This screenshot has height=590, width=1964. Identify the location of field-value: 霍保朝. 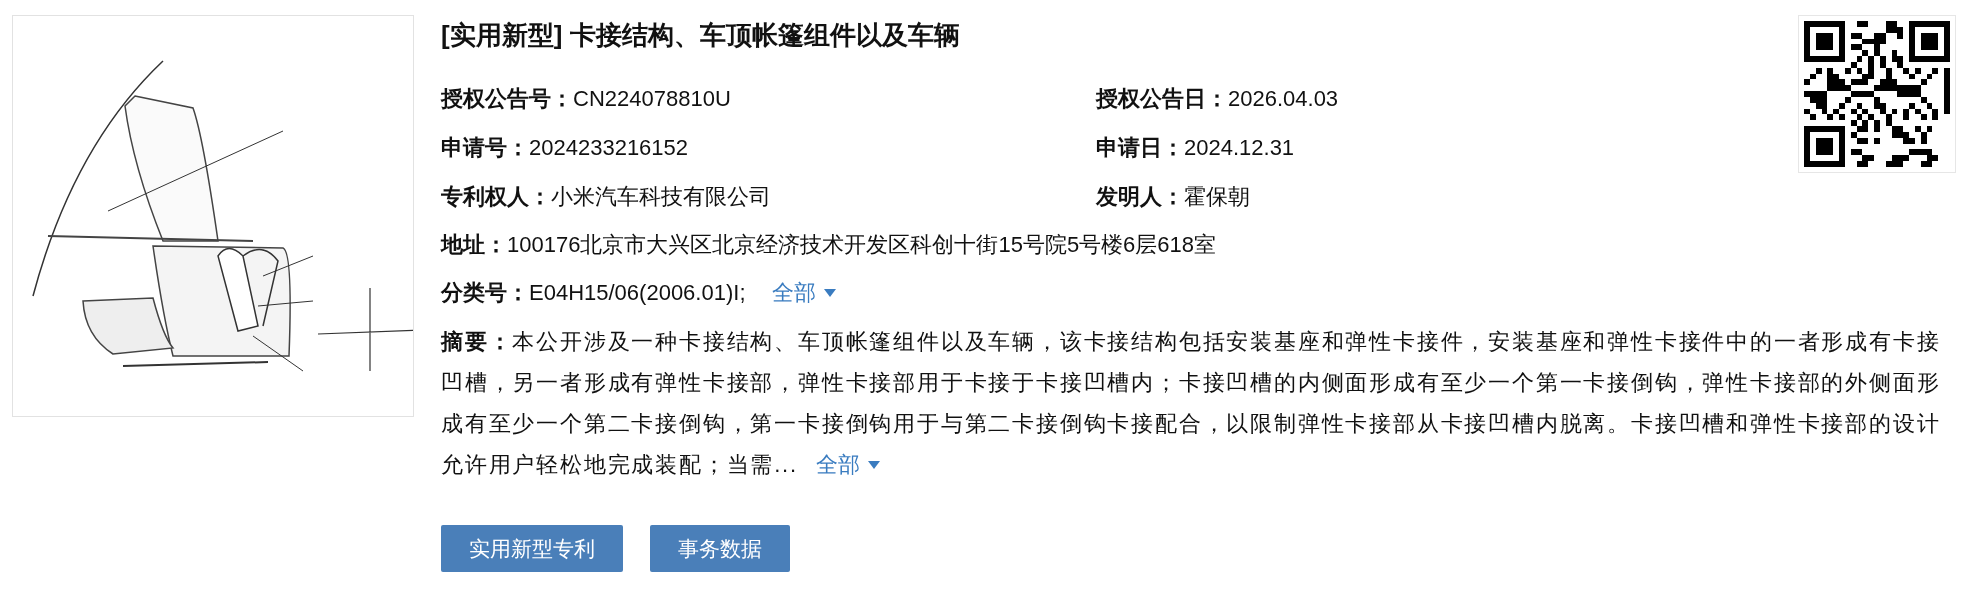
(1217, 197).